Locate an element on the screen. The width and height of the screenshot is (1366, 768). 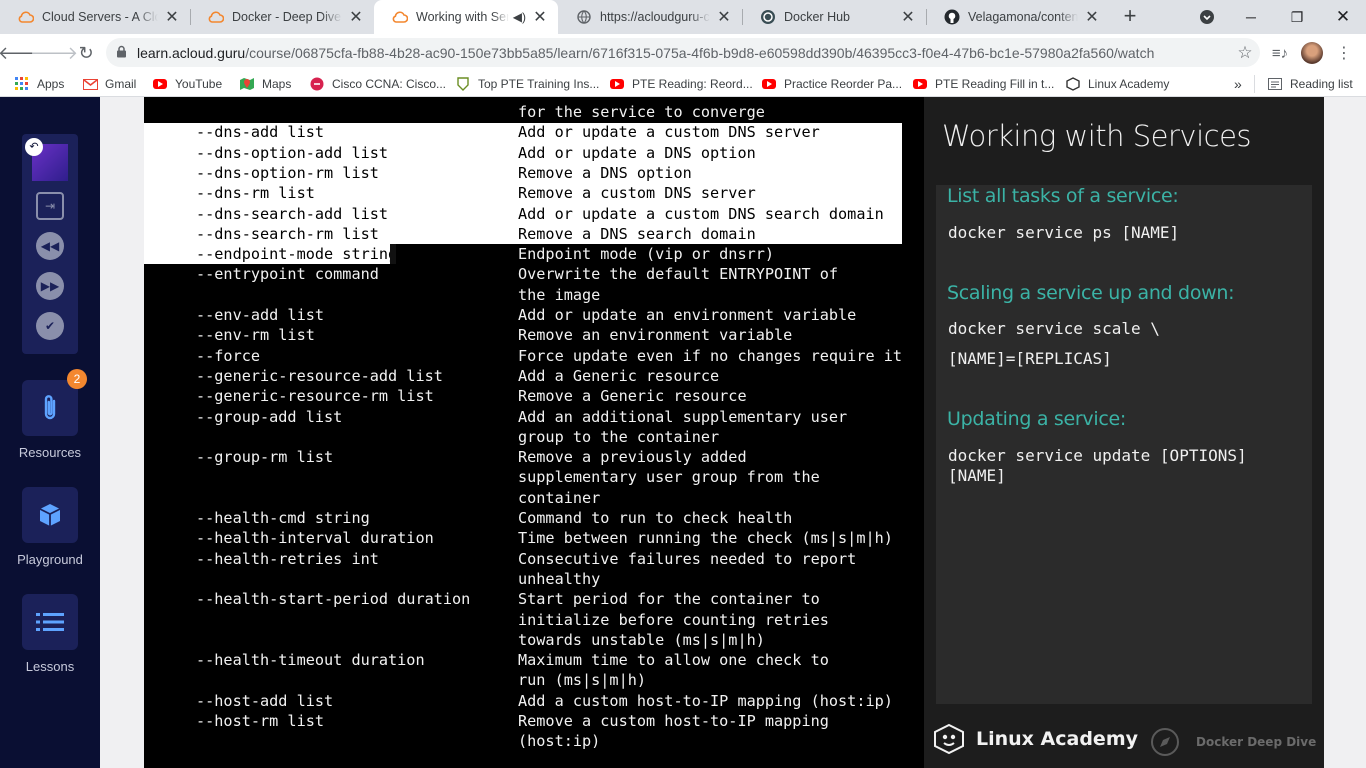
bookmark-gmail: Gmail is located at coordinates (109, 84).